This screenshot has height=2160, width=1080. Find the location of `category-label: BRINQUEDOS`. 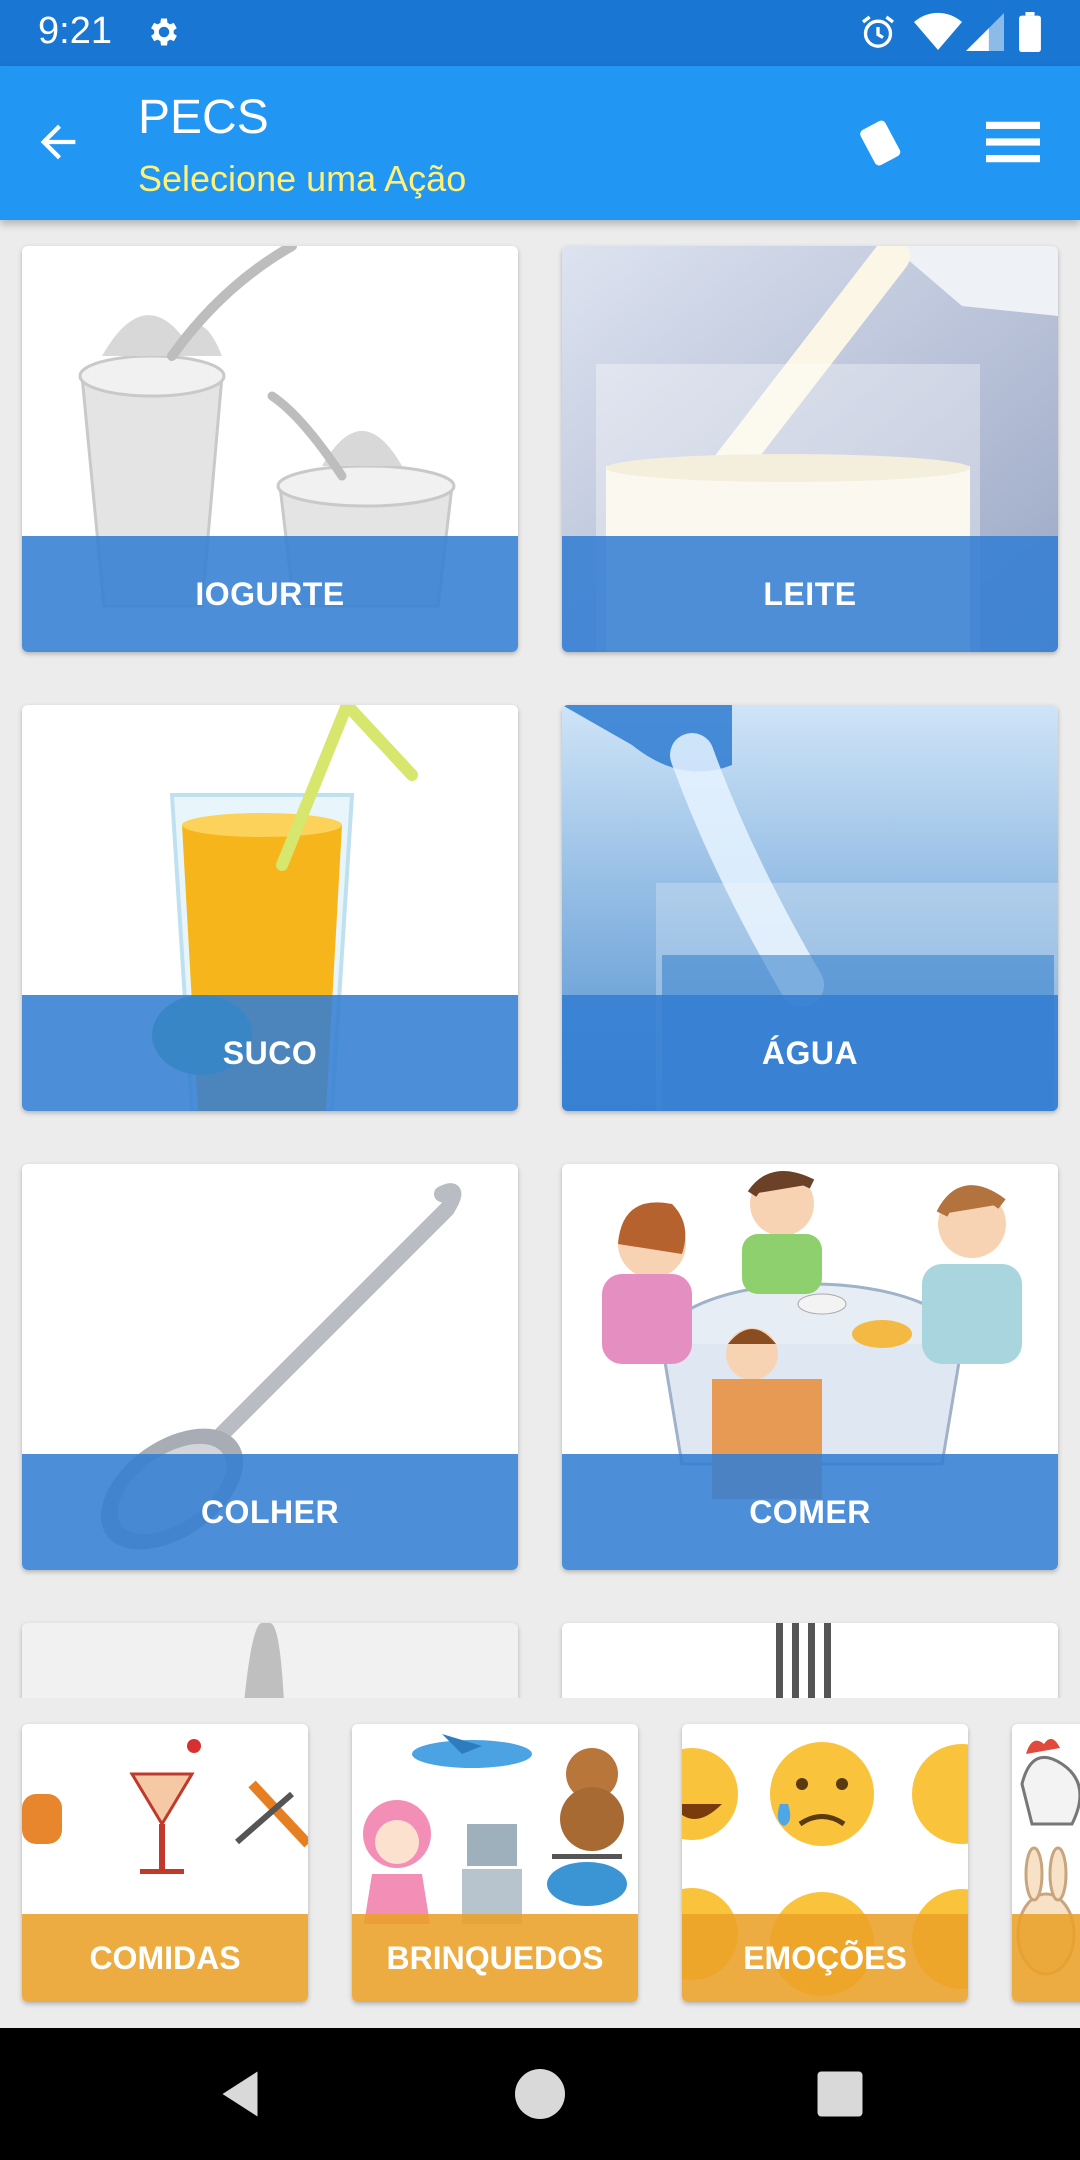

category-label: BRINQUEDOS is located at coordinates (495, 1958).